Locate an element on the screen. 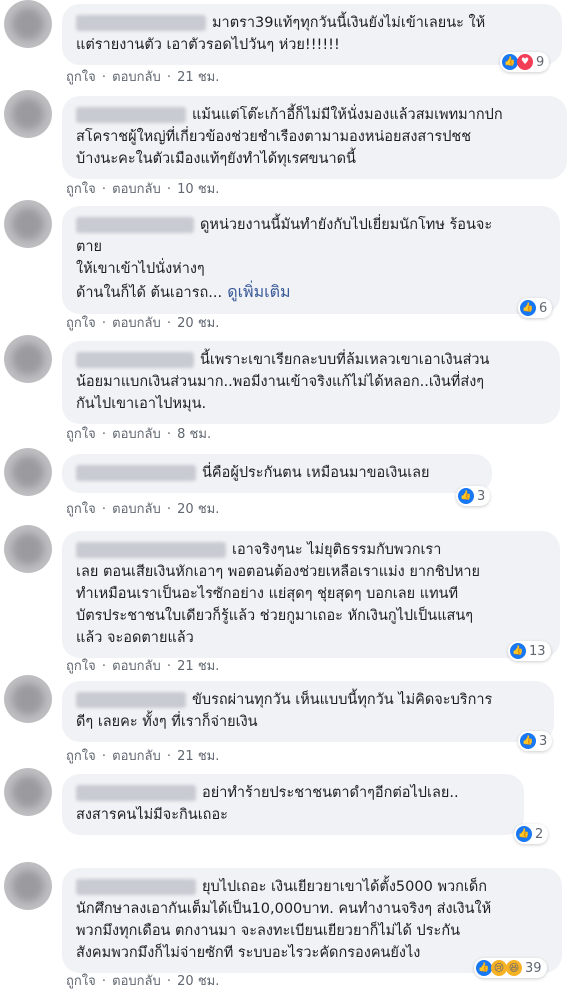 The width and height of the screenshot is (573, 1000). comment-actions: ถูกใจ · ตอบกลับ · 8 ชม. is located at coordinates (139, 434).